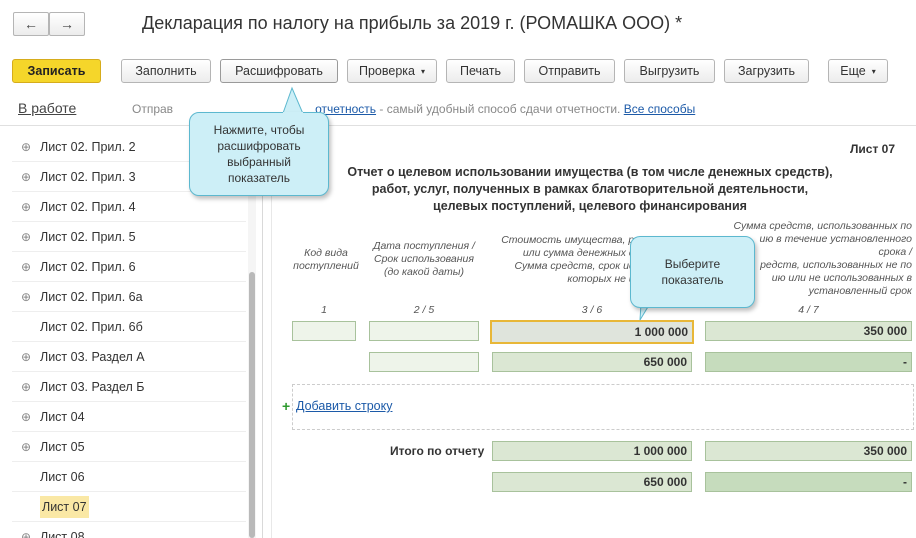 This screenshot has height=538, width=916. Describe the element at coordinates (592, 482) in the screenshot. I see `total-amount-r2: 650 000` at that location.